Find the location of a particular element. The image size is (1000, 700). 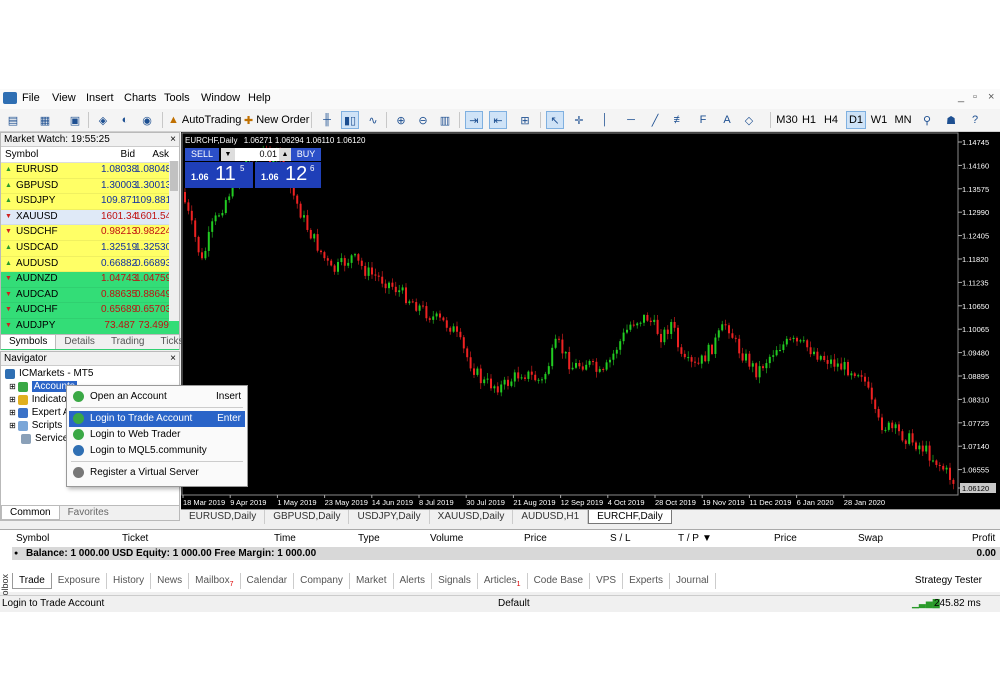

menu-register-virtual-server: Register a Virtual Server is located at coordinates (157, 473).